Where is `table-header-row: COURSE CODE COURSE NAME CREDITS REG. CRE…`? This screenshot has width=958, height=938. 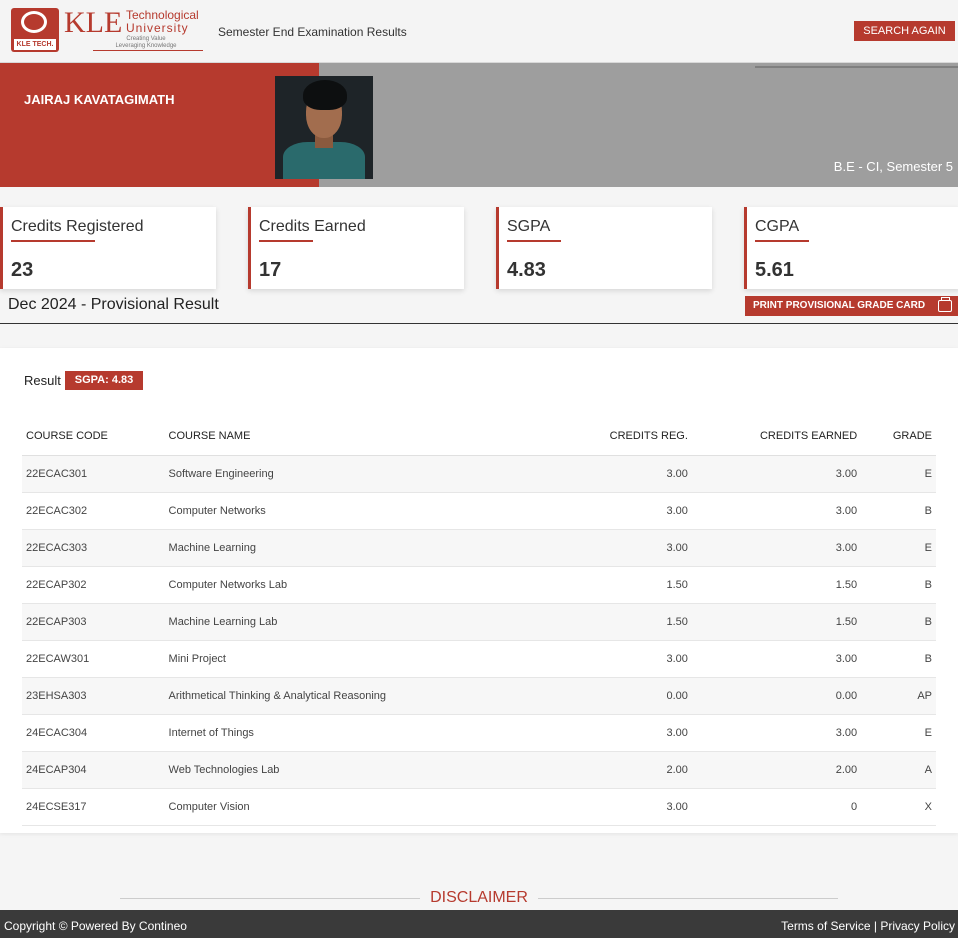 table-header-row: COURSE CODE COURSE NAME CREDITS REG. CRE… is located at coordinates (479, 436).